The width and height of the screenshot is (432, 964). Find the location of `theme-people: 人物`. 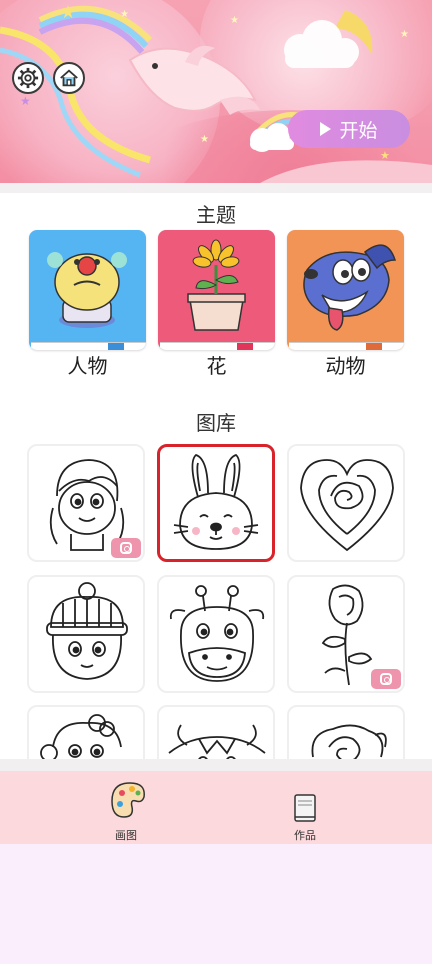

theme-people: 人物 is located at coordinates (87, 304).